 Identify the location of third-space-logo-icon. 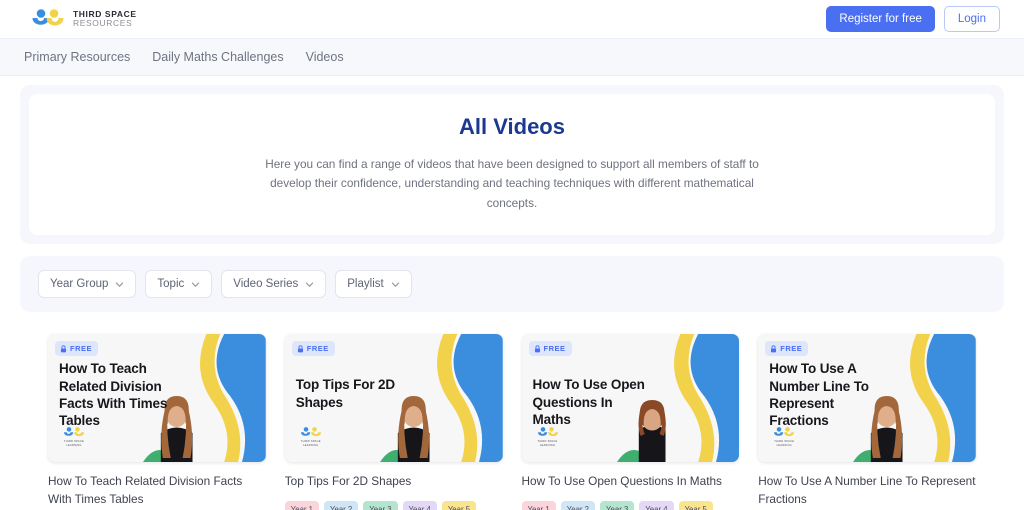
(48, 17).